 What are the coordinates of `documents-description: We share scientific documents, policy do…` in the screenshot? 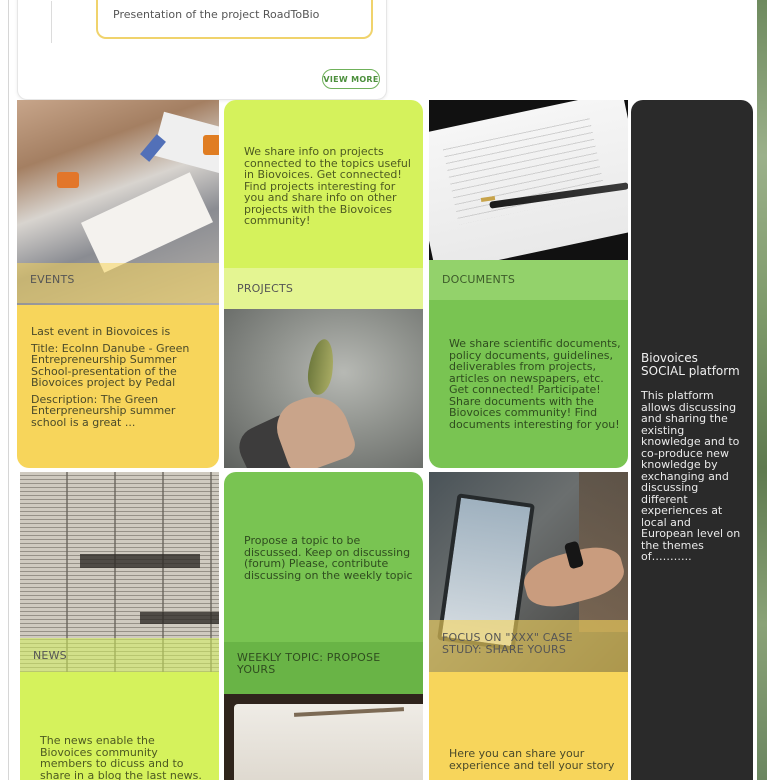 It's located at (535, 384).